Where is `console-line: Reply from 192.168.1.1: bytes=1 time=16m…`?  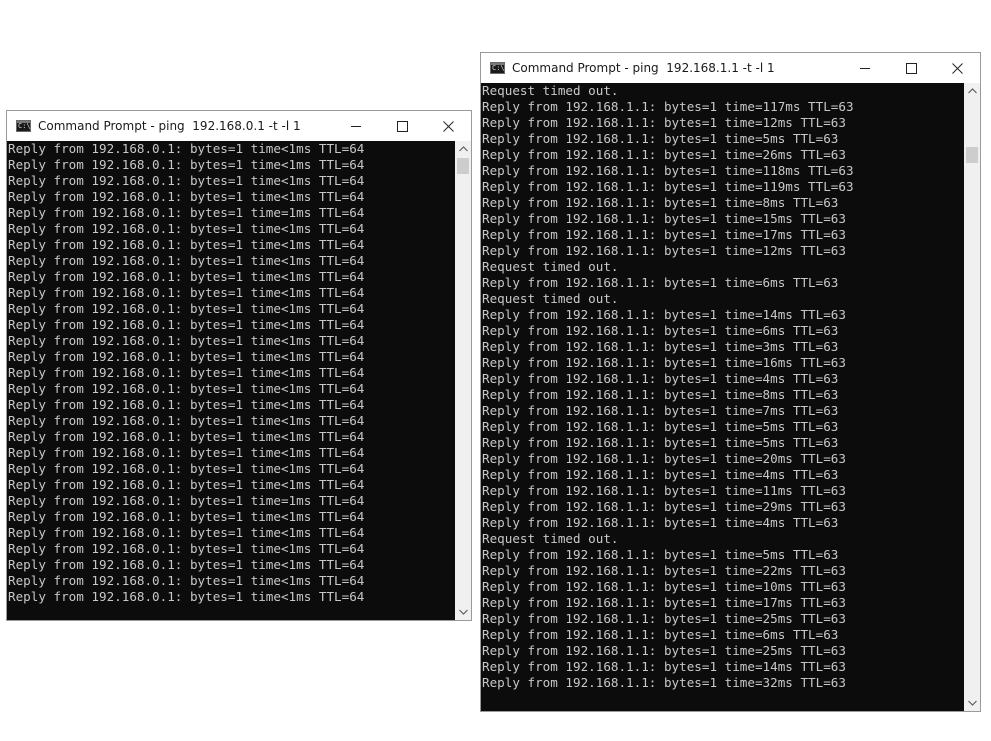 console-line: Reply from 192.168.1.1: bytes=1 time=16m… is located at coordinates (664, 362).